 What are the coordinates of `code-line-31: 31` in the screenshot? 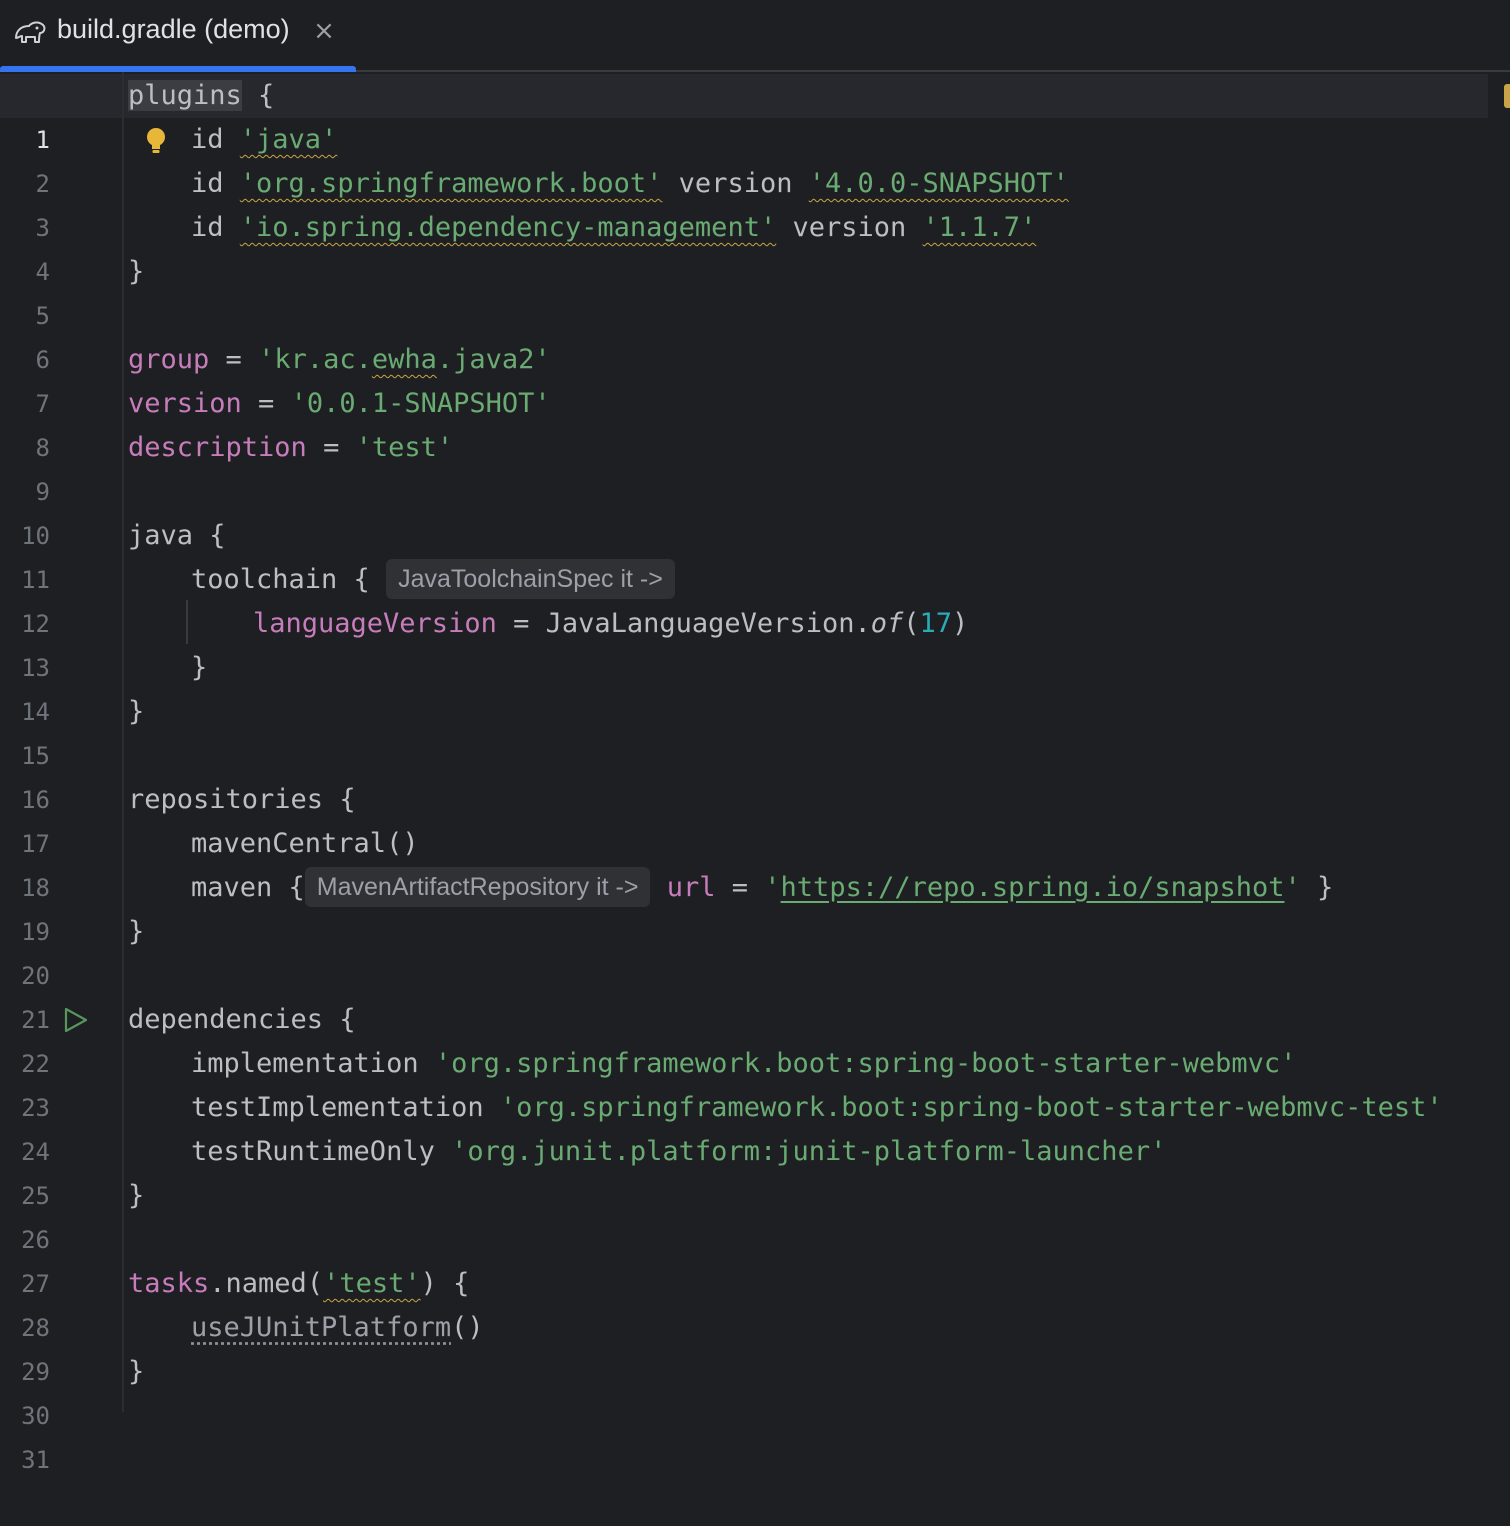 It's located at (750, 1434).